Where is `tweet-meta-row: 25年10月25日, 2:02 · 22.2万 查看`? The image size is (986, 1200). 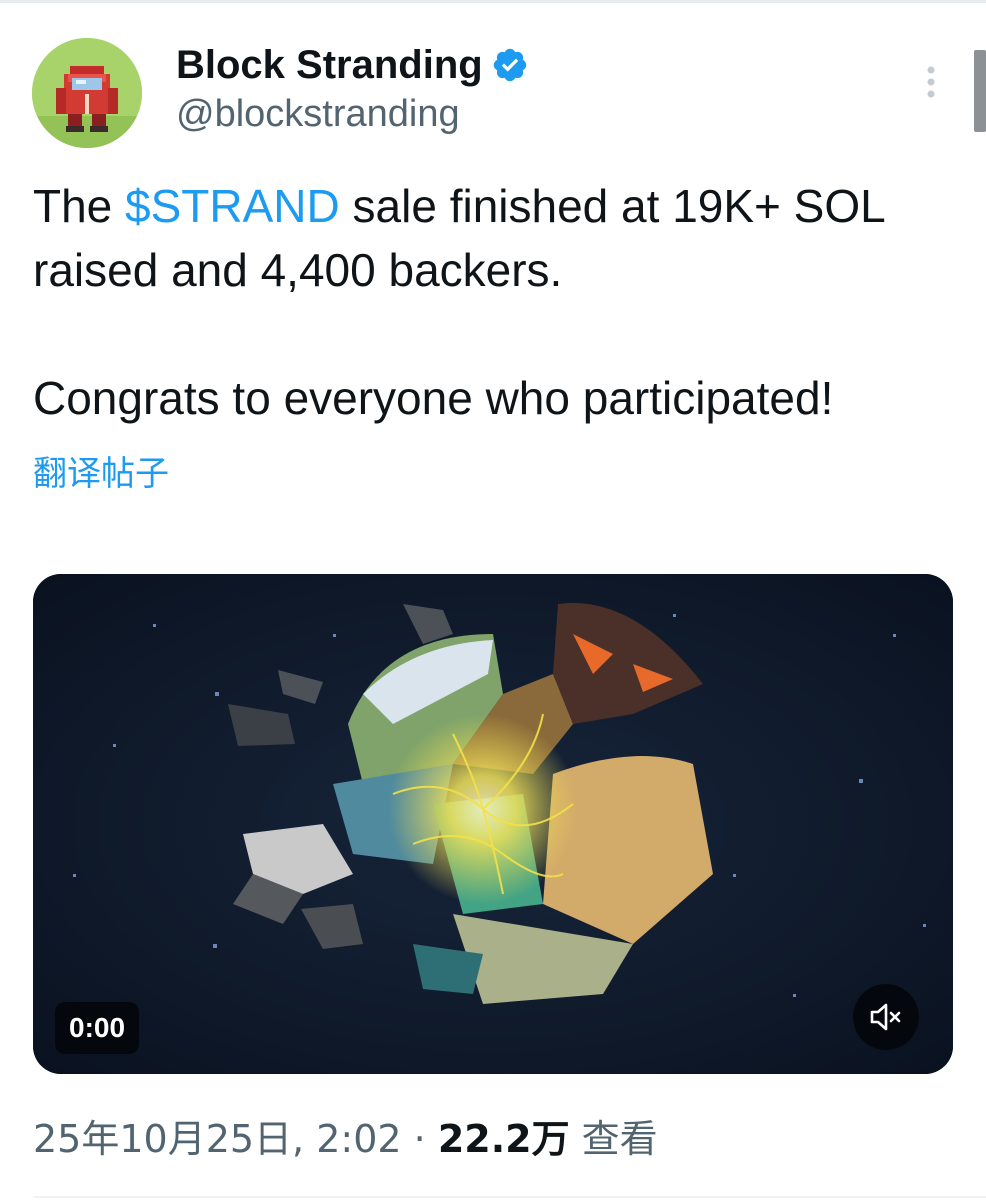
tweet-meta-row: 25年10月25日, 2:02 · 22.2万 查看 is located at coordinates (345, 1139).